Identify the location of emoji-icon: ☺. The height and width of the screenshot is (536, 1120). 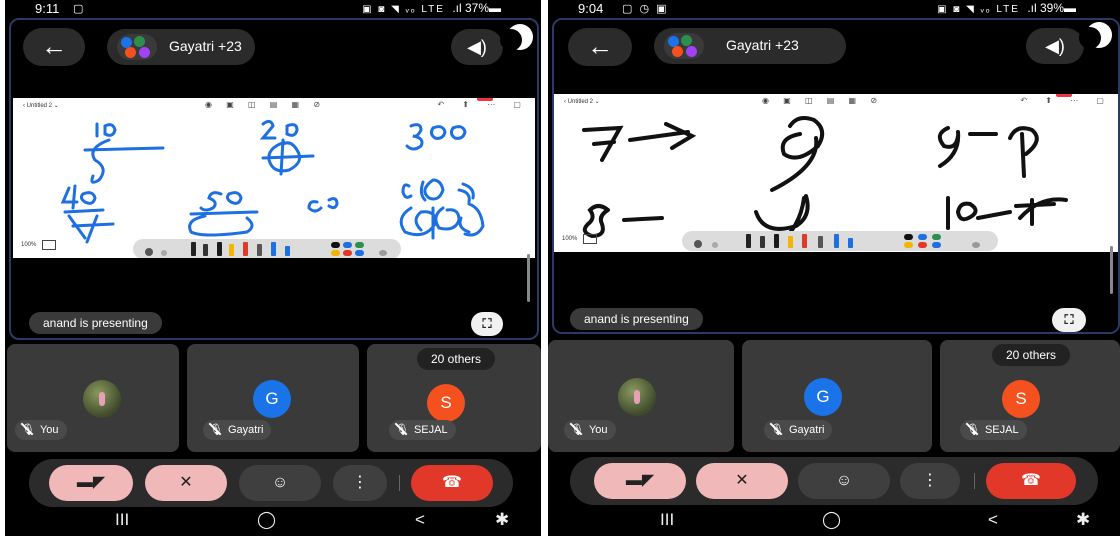
(844, 480).